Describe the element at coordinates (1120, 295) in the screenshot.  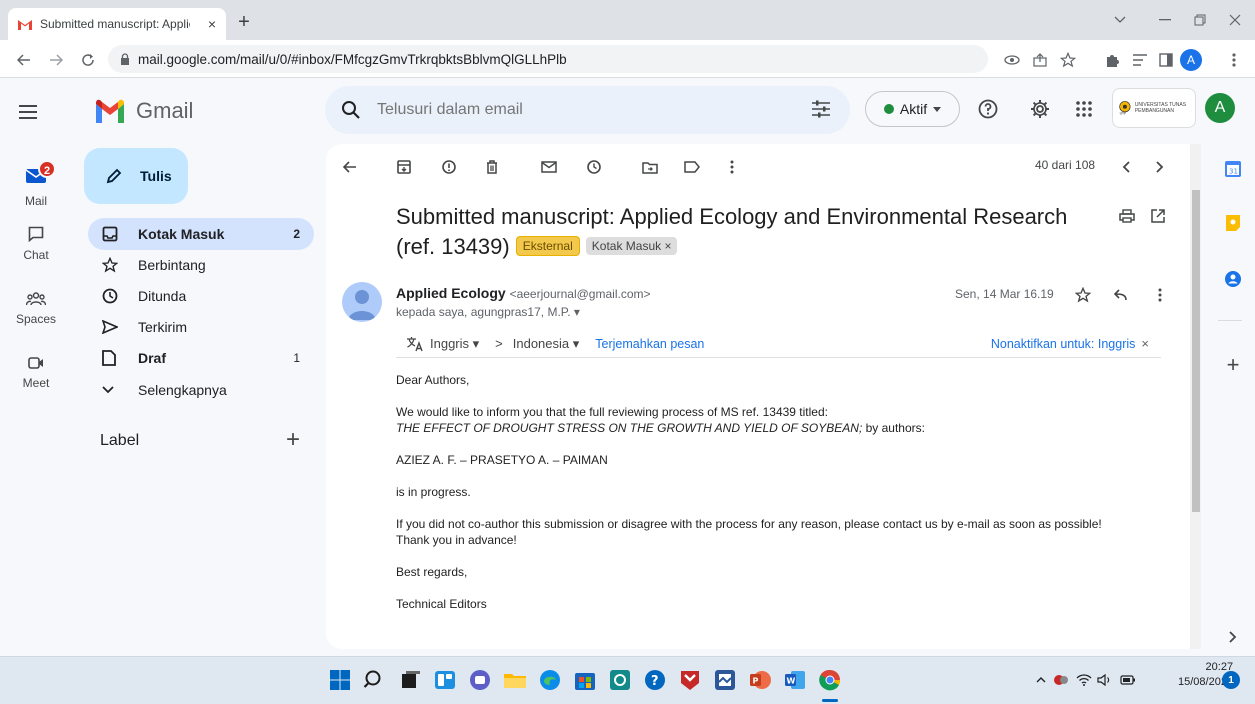
I see `reply-icon` at that location.